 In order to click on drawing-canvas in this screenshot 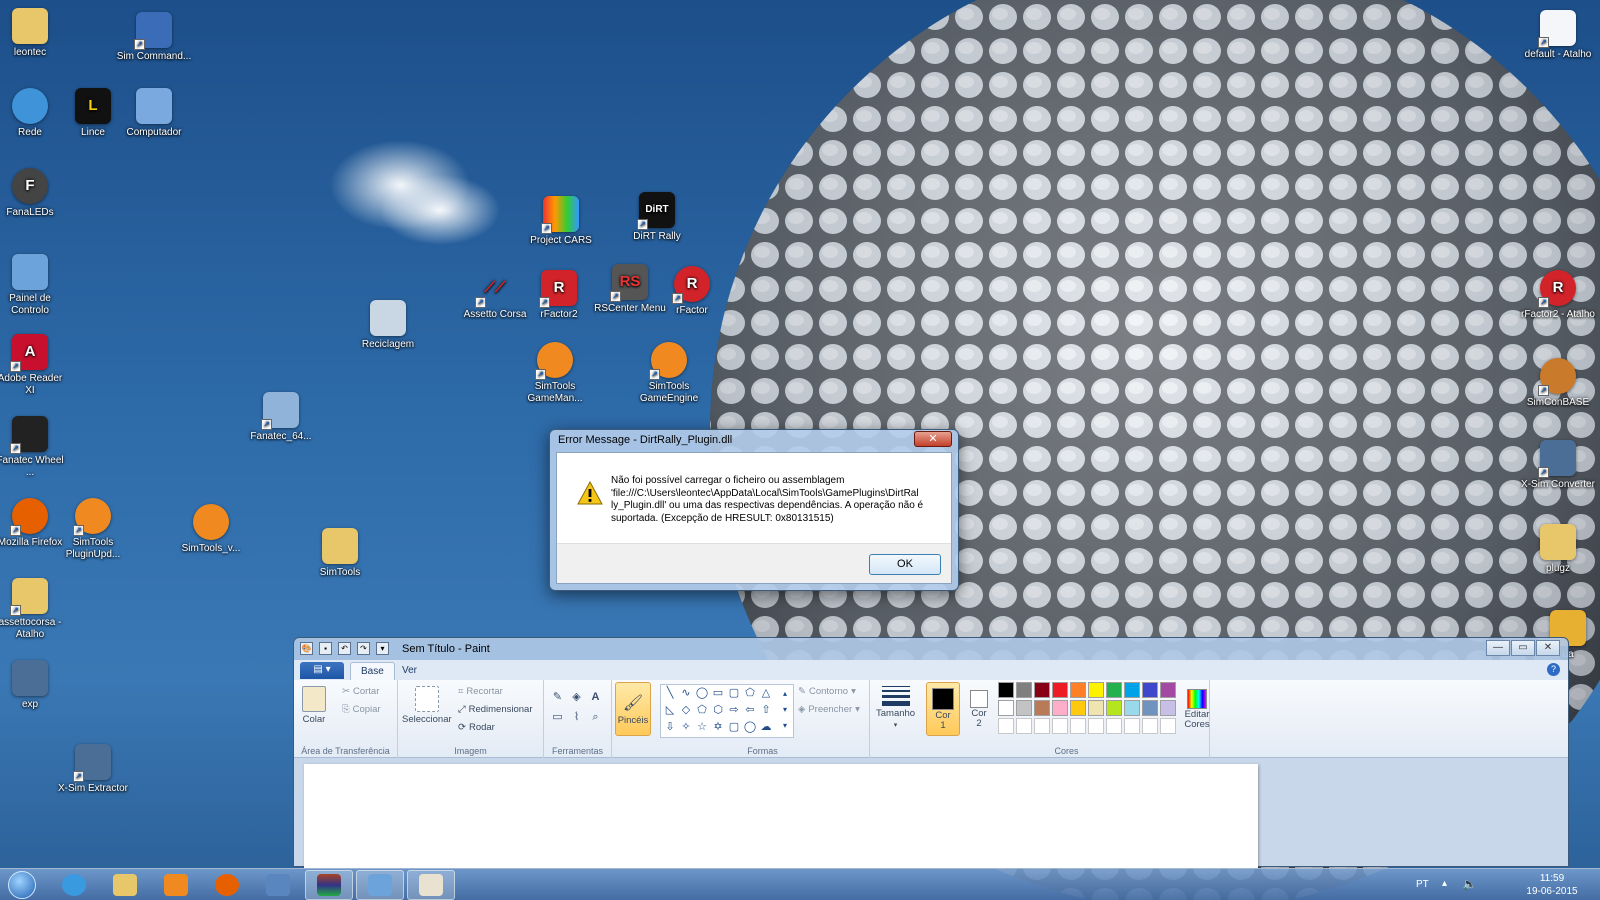, I will do `click(781, 816)`.